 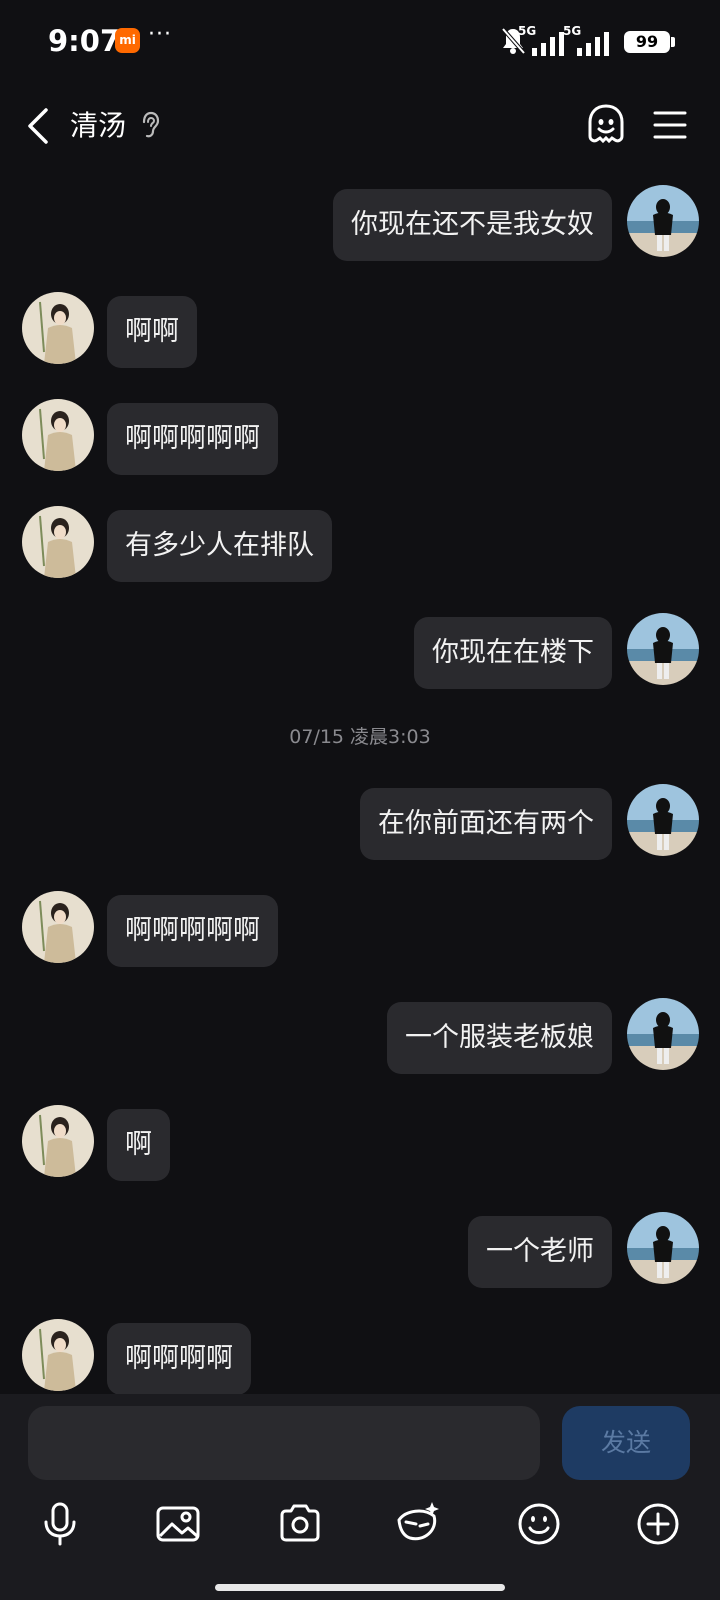 I want to click on input-bar: 发送, so click(x=360, y=1497).